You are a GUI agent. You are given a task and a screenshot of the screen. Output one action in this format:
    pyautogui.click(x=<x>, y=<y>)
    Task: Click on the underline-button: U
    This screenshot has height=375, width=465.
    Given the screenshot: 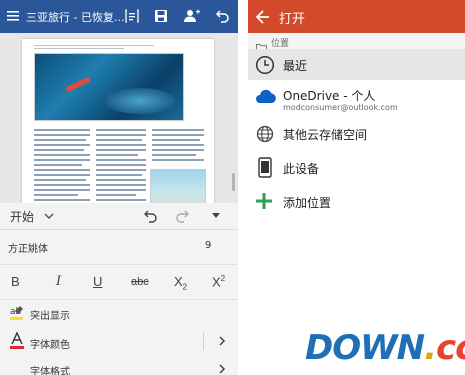 What is the action you would take?
    pyautogui.click(x=97, y=281)
    